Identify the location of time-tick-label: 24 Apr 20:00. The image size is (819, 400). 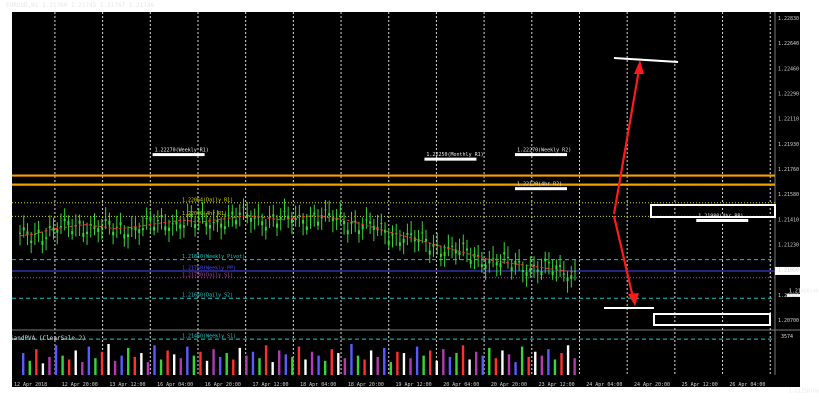
(652, 385).